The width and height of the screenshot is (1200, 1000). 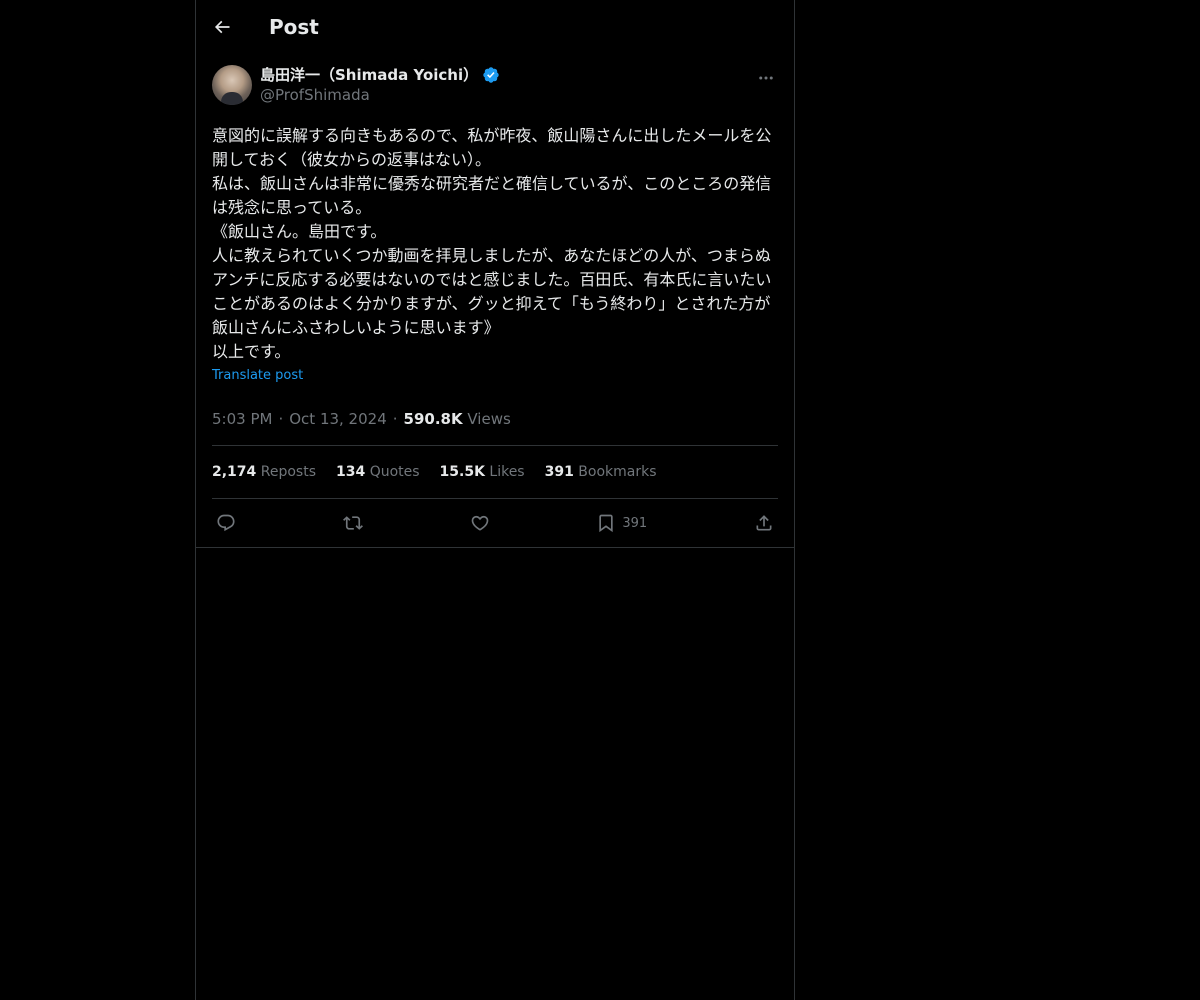 I want to click on share-icon, so click(x=764, y=523).